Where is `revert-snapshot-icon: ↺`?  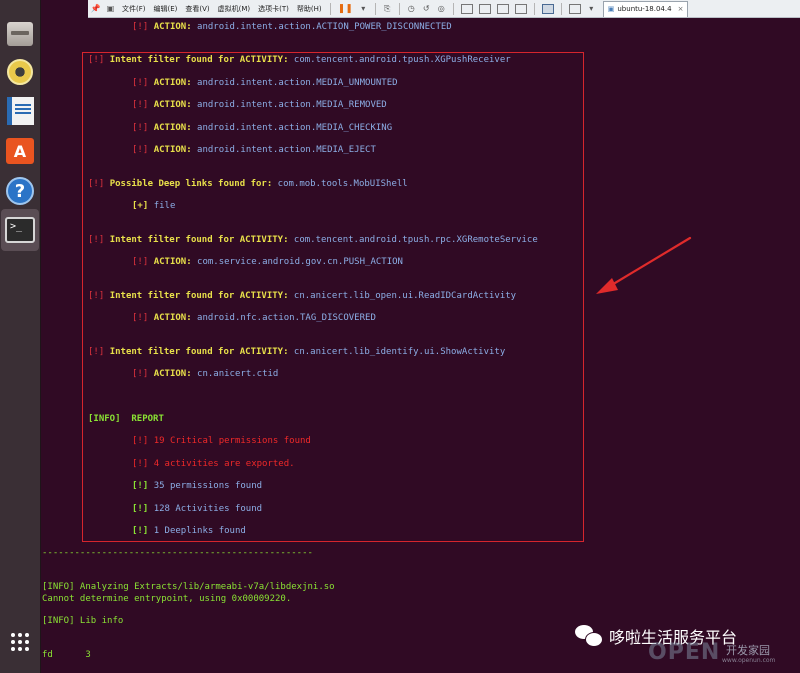
revert-snapshot-icon: ↺ is located at coordinates (426, 8).